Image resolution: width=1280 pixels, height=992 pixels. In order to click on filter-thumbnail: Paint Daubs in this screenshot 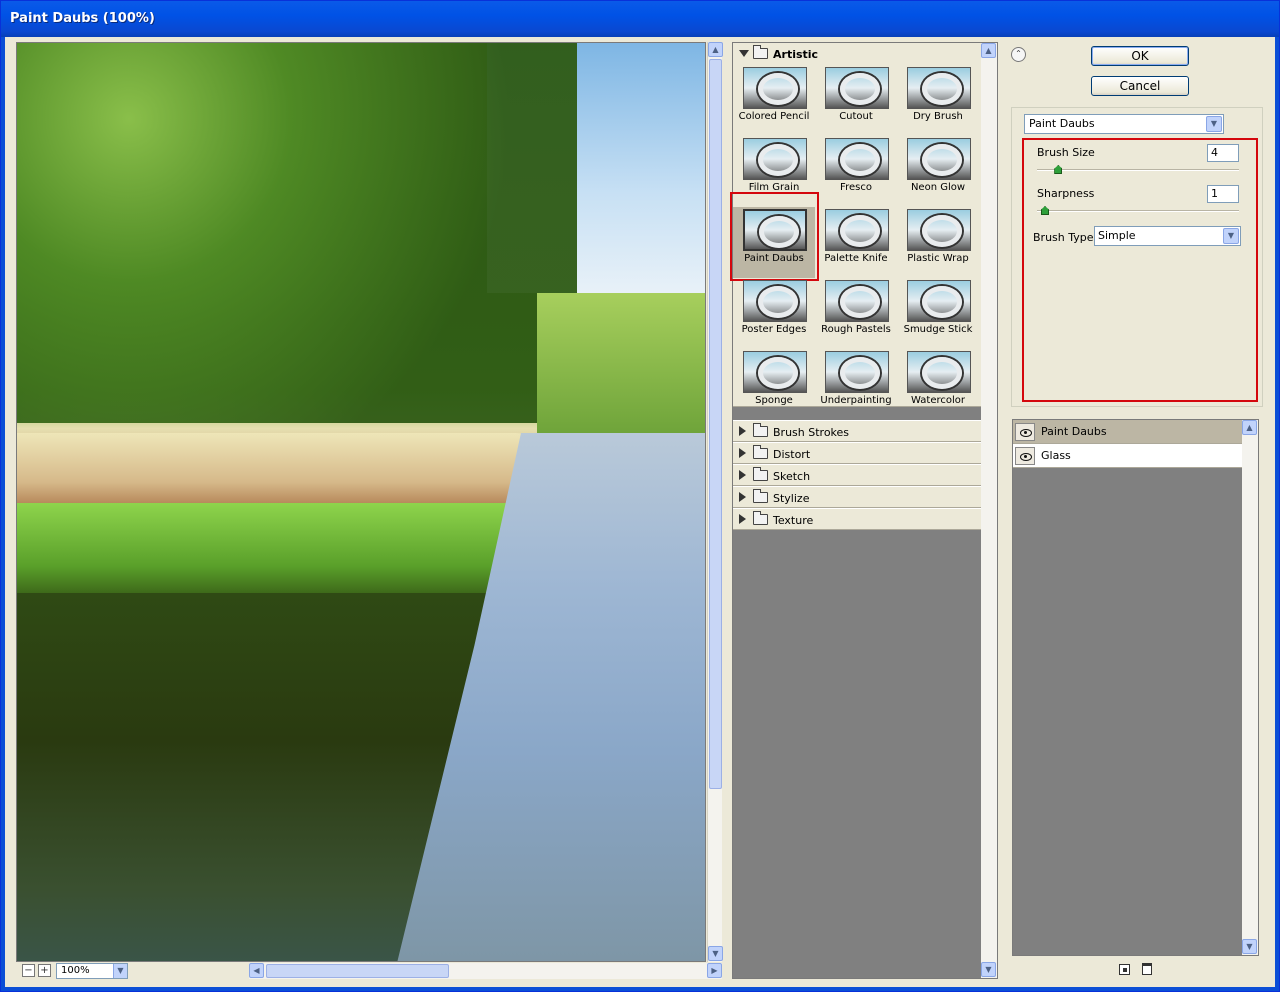, I will do `click(774, 236)`.